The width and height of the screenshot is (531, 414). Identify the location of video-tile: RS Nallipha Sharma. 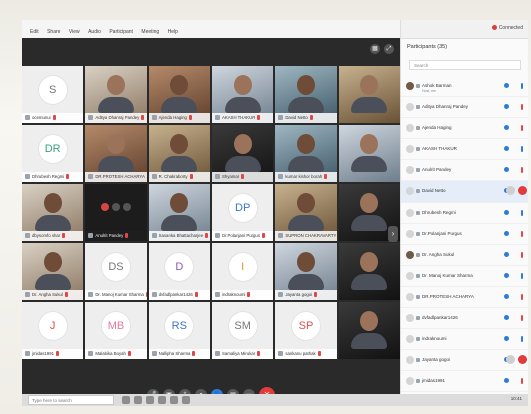
(179, 330).